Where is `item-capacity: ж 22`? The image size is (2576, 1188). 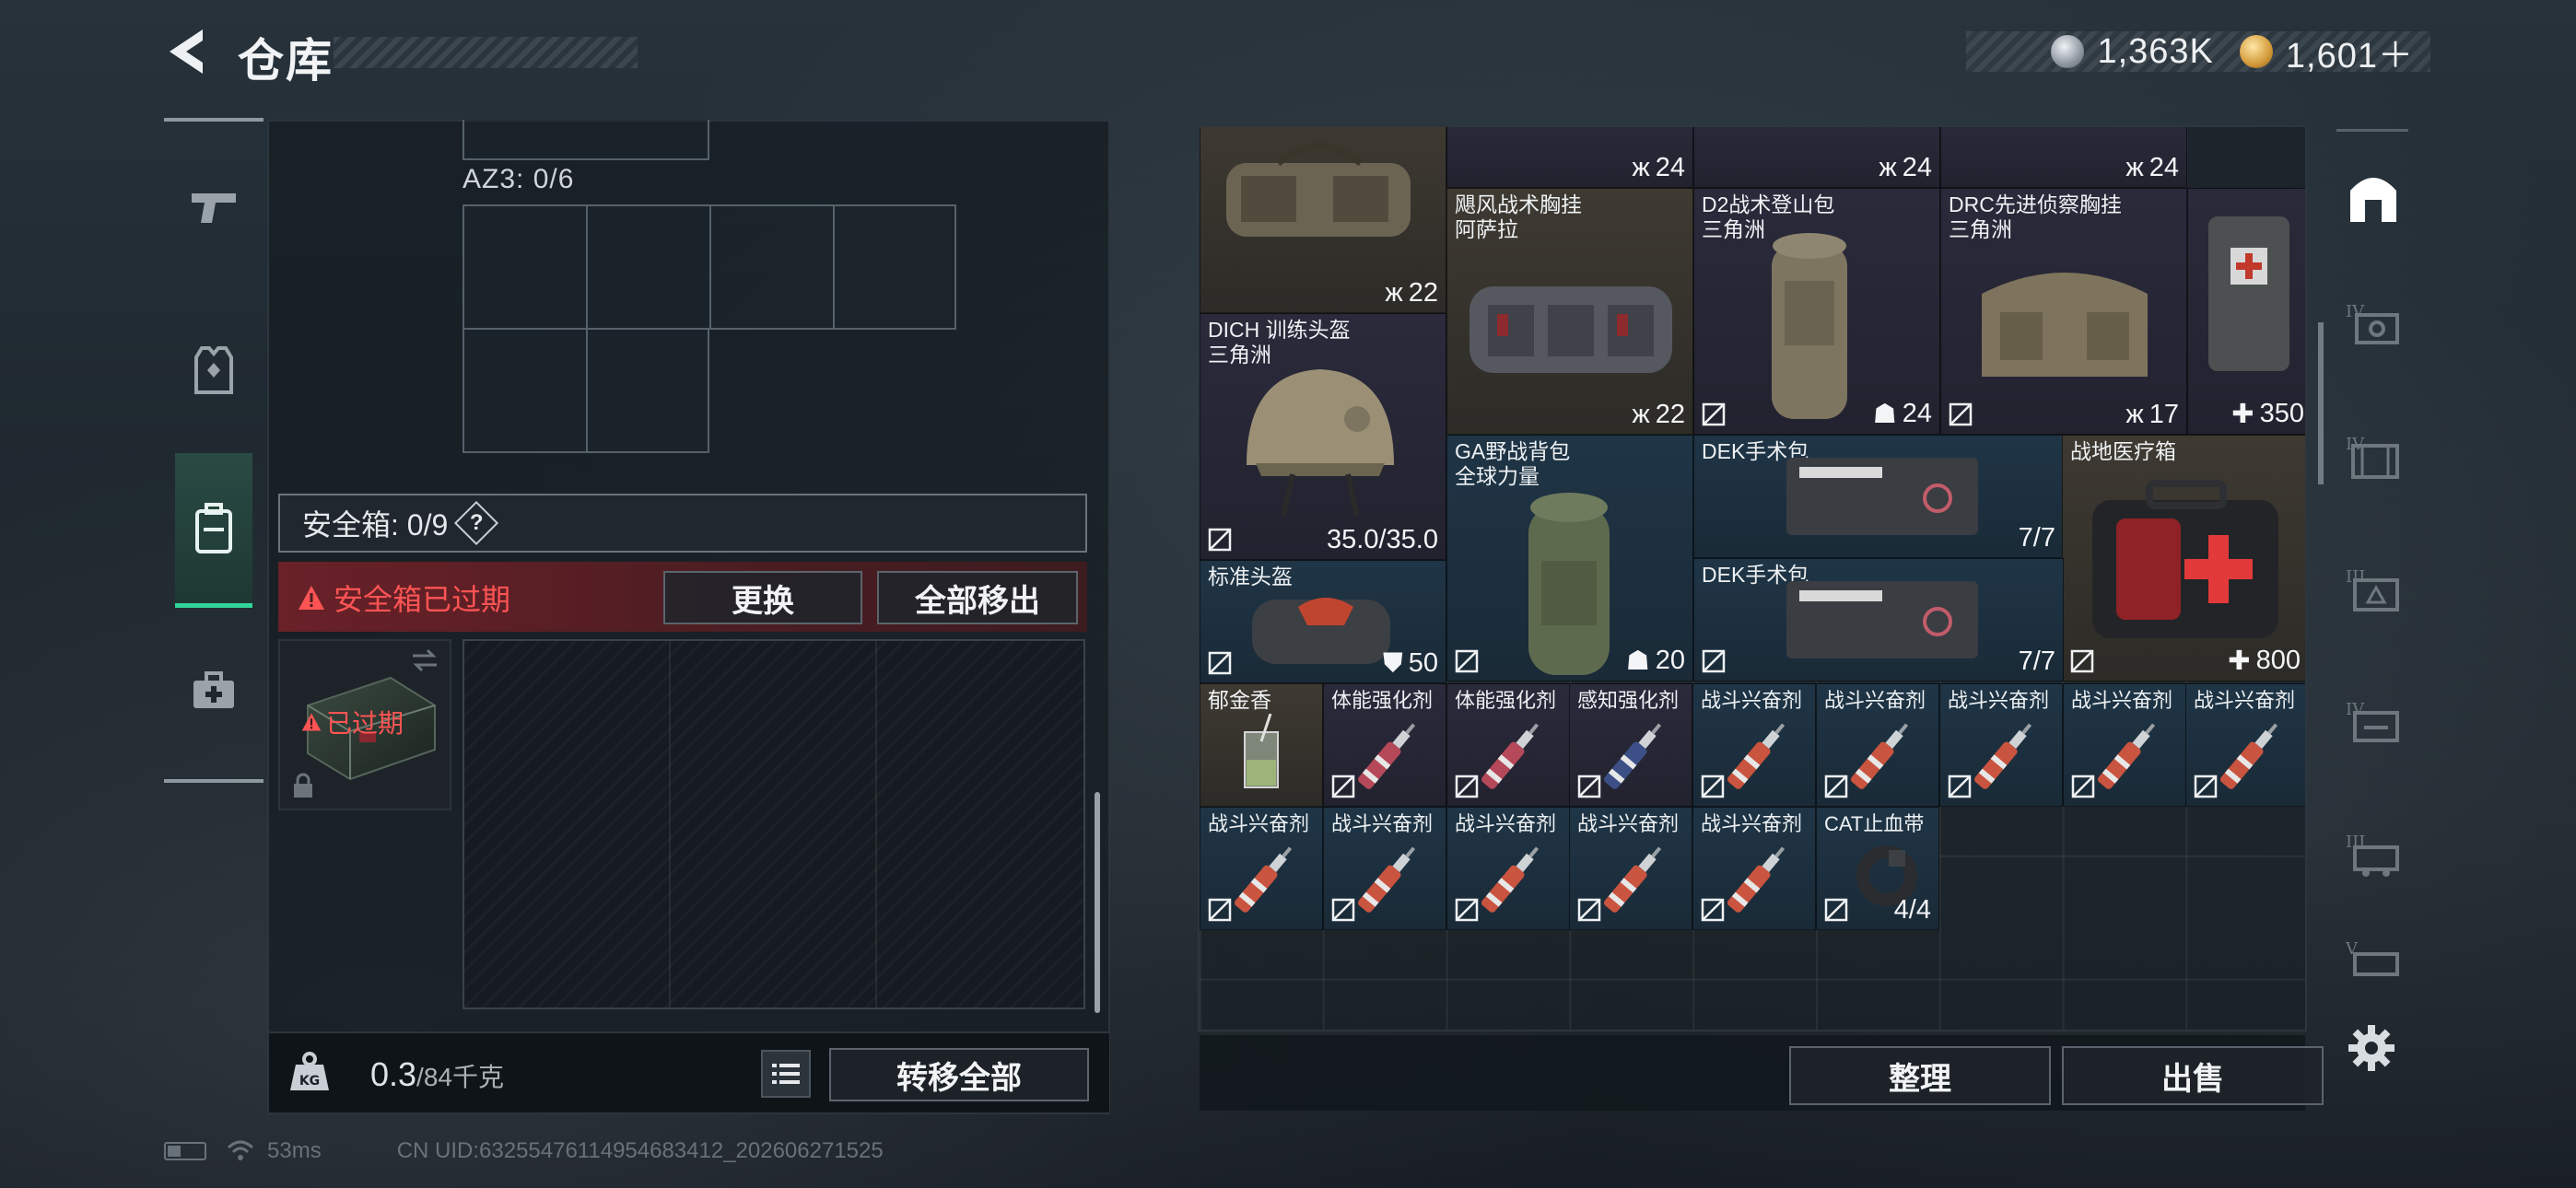 item-capacity: ж 22 is located at coordinates (1659, 414).